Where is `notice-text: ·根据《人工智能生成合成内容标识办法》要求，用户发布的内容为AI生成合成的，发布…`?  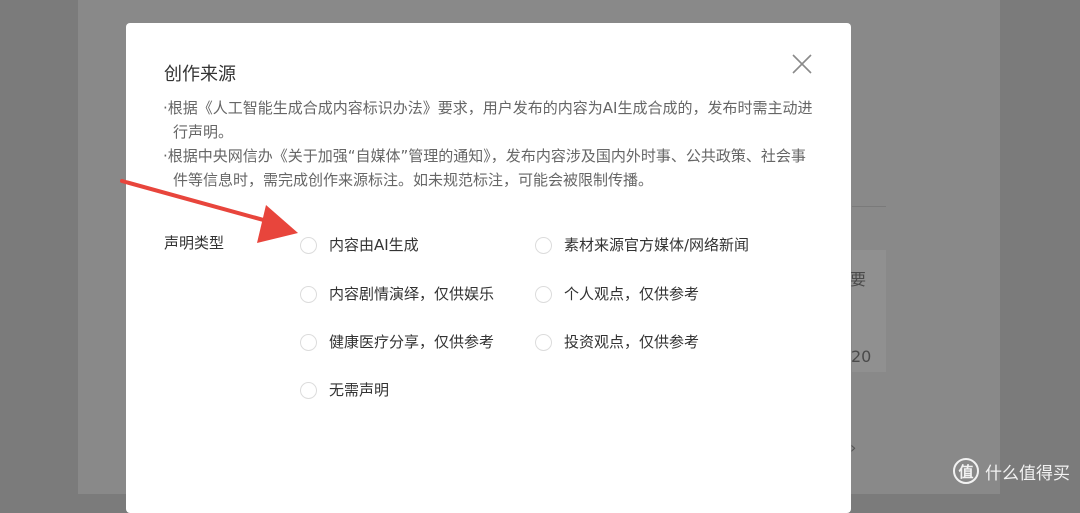
notice-text: ·根据《人工智能生成合成内容标识办法》要求，用户发布的内容为AI生成合成的，发布… is located at coordinates (488, 145).